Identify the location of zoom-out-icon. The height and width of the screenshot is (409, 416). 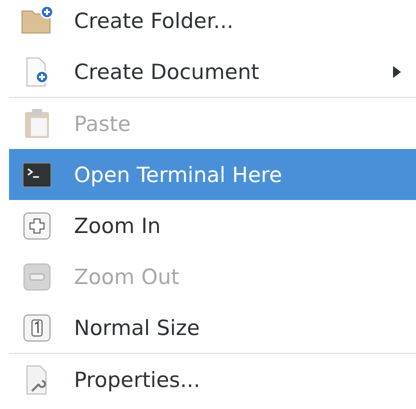
(37, 276).